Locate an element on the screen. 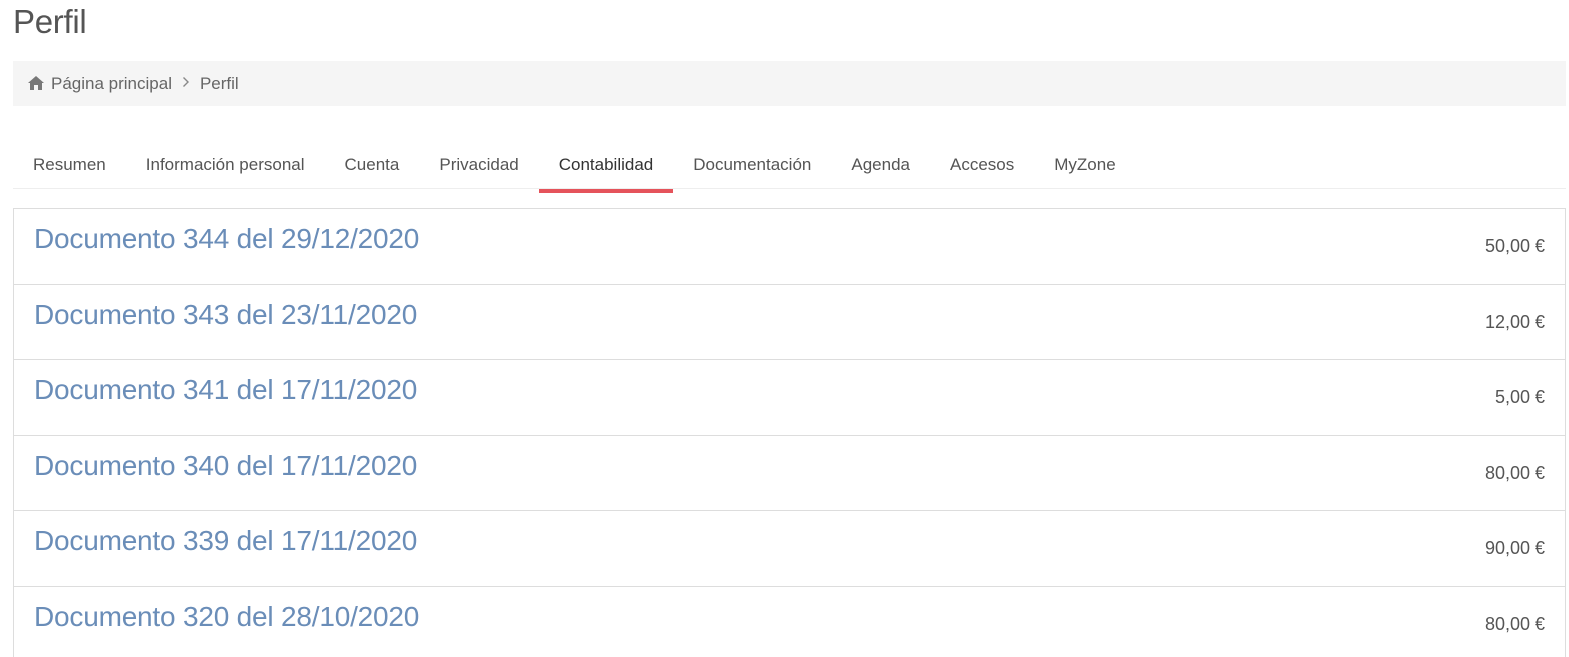 The height and width of the screenshot is (657, 1569). tab-documentacion: Documentación is located at coordinates (752, 165).